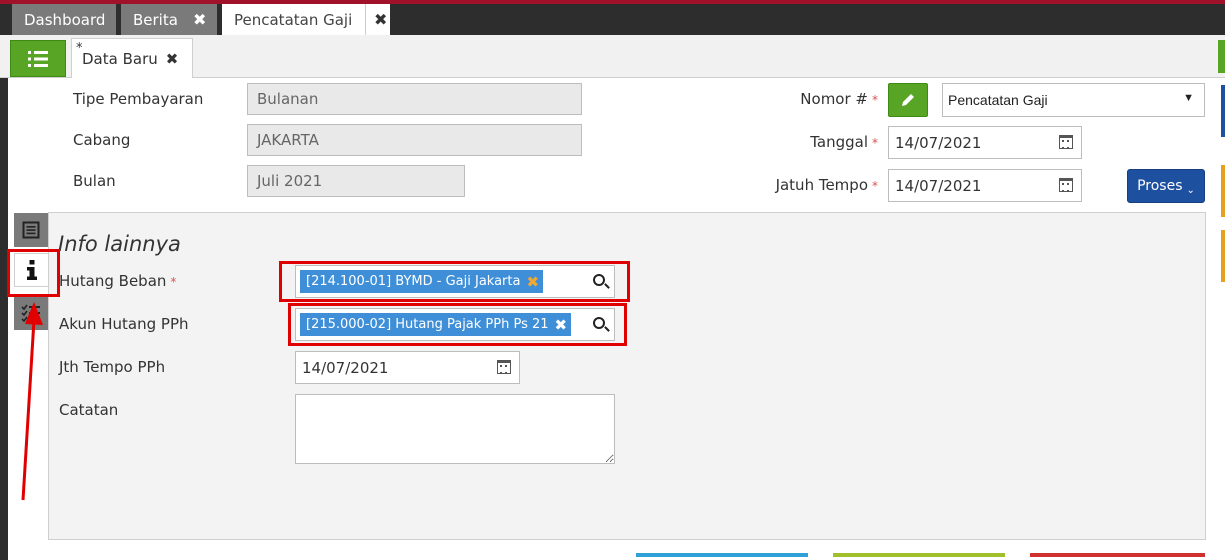  I want to click on nomor-select: Pencatatan Gaji ▼, so click(1073, 100).